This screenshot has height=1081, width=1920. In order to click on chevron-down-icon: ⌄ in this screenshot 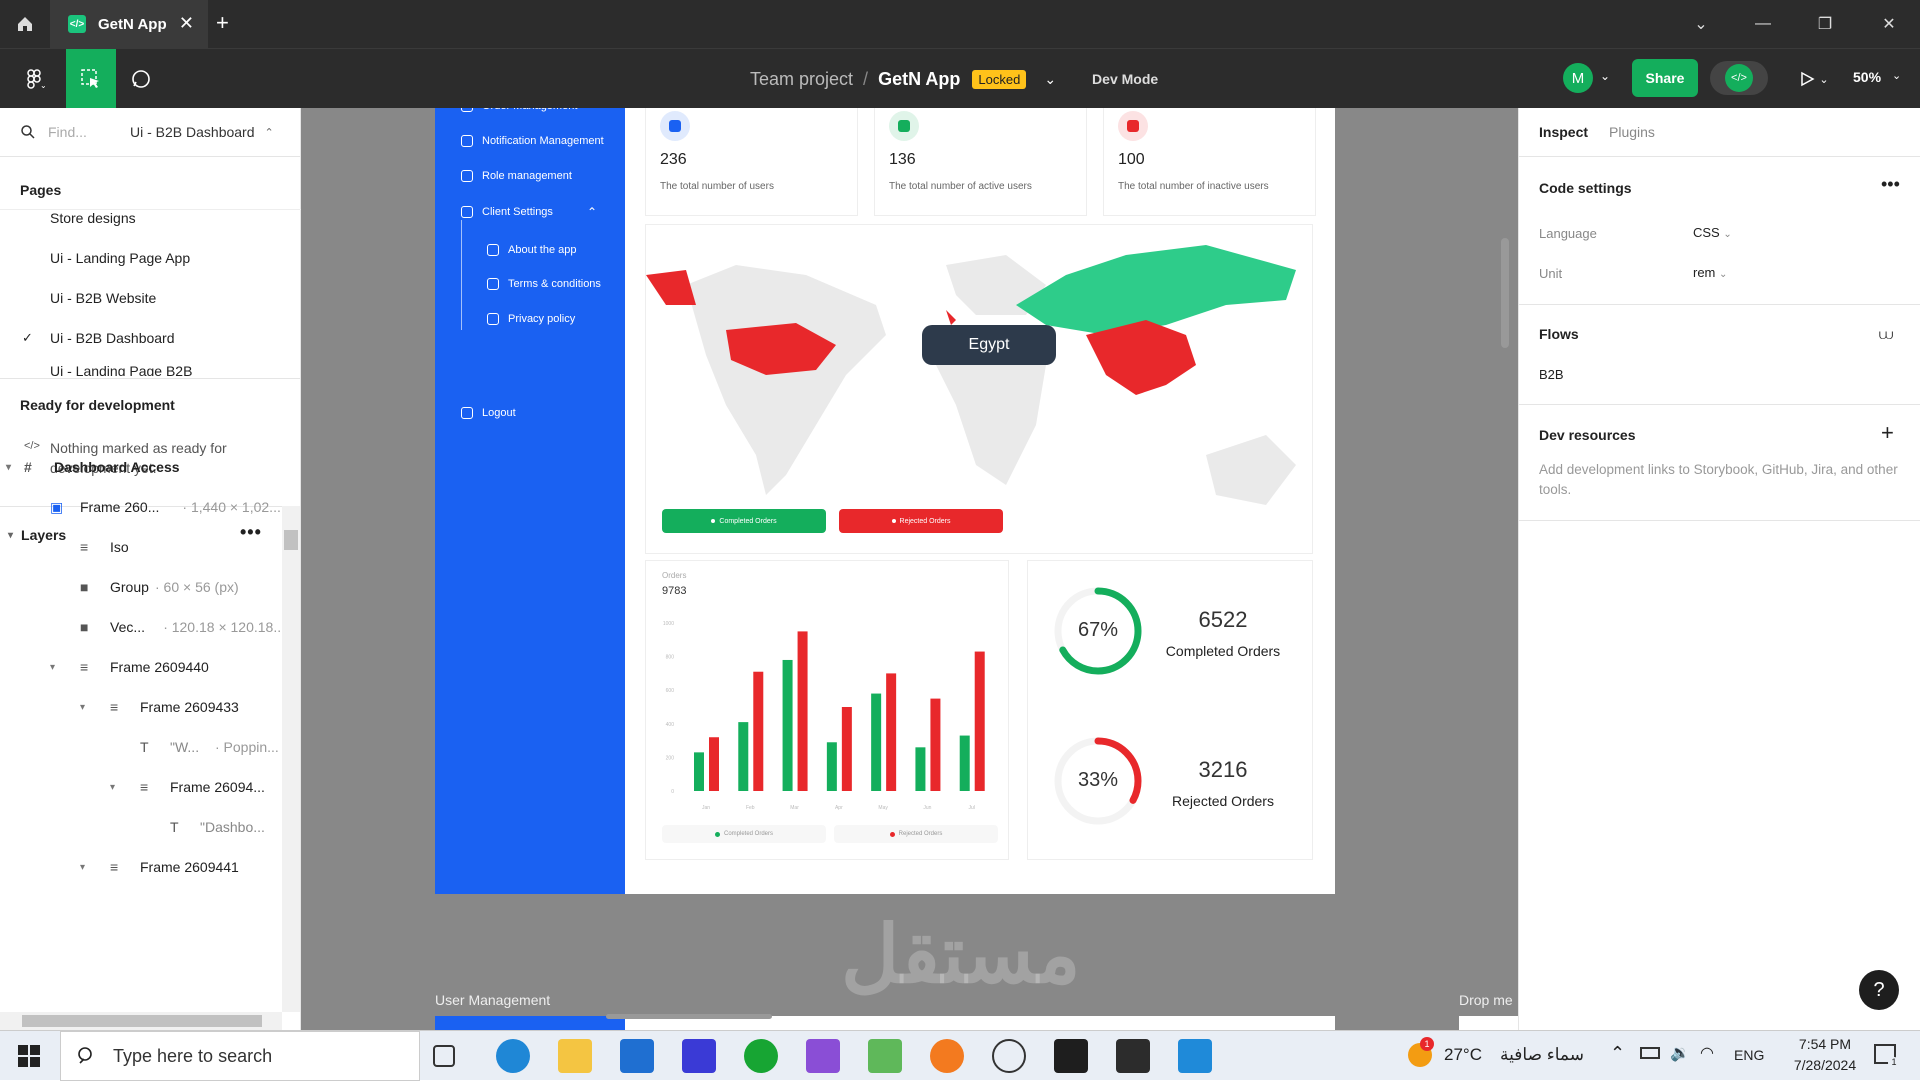, I will do `click(1701, 24)`.